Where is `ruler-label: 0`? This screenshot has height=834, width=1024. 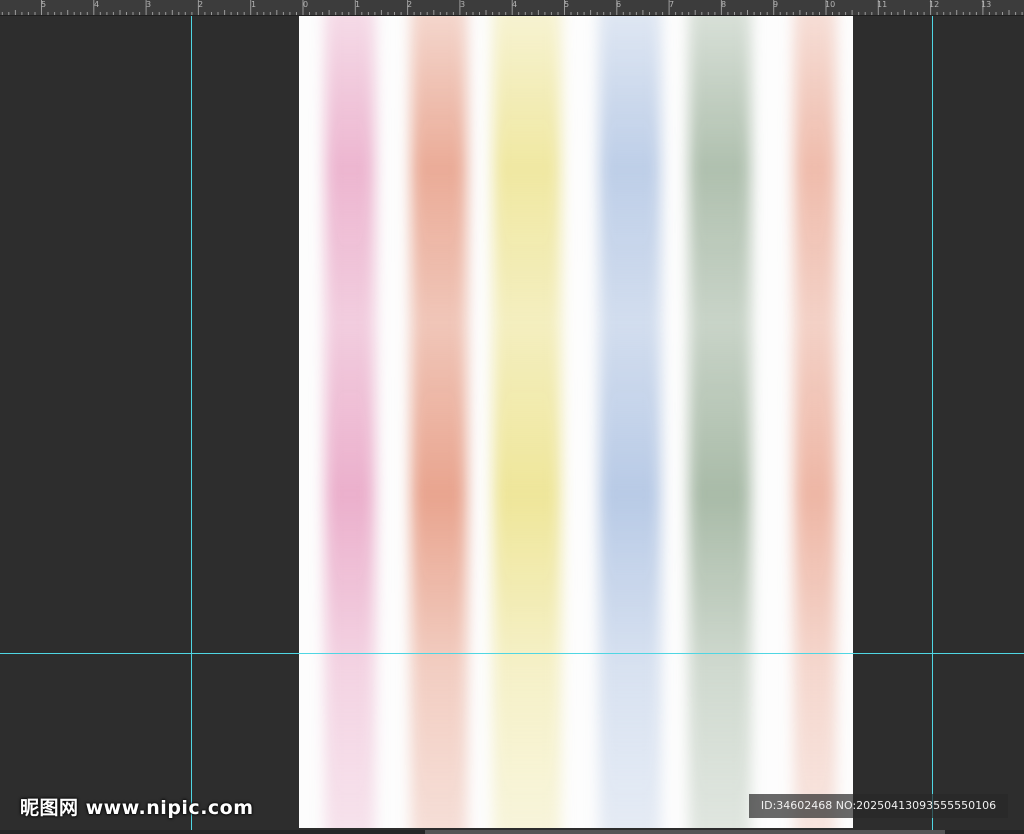
ruler-label: 0 is located at coordinates (306, 4).